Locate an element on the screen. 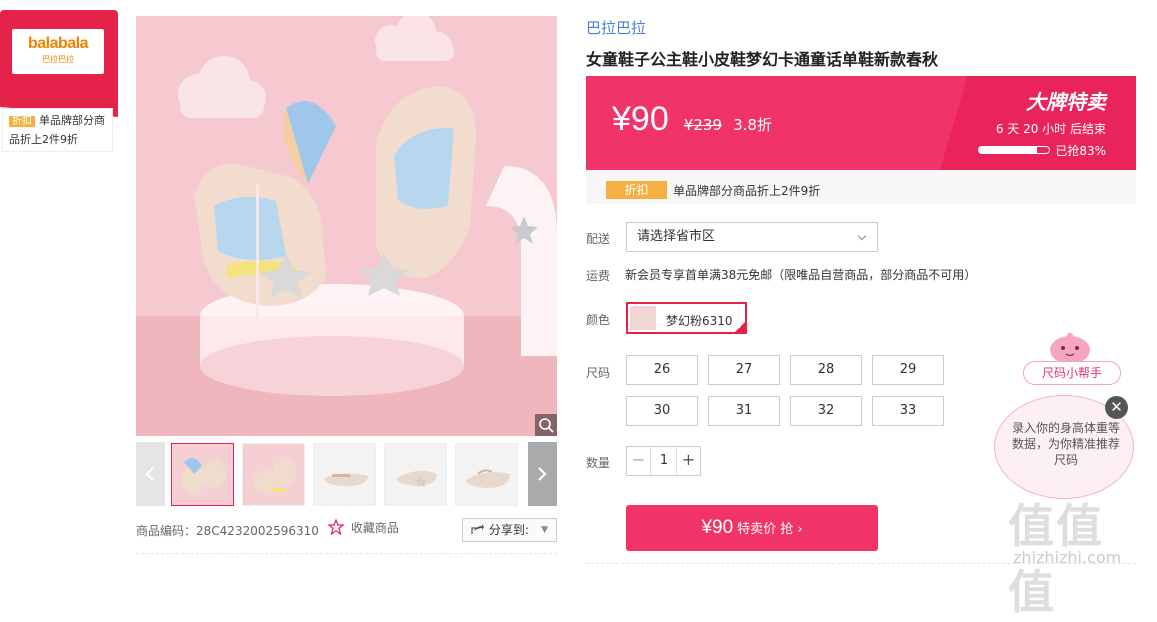 This screenshot has height=622, width=1157. buy-button-price: ¥90 is located at coordinates (717, 527).